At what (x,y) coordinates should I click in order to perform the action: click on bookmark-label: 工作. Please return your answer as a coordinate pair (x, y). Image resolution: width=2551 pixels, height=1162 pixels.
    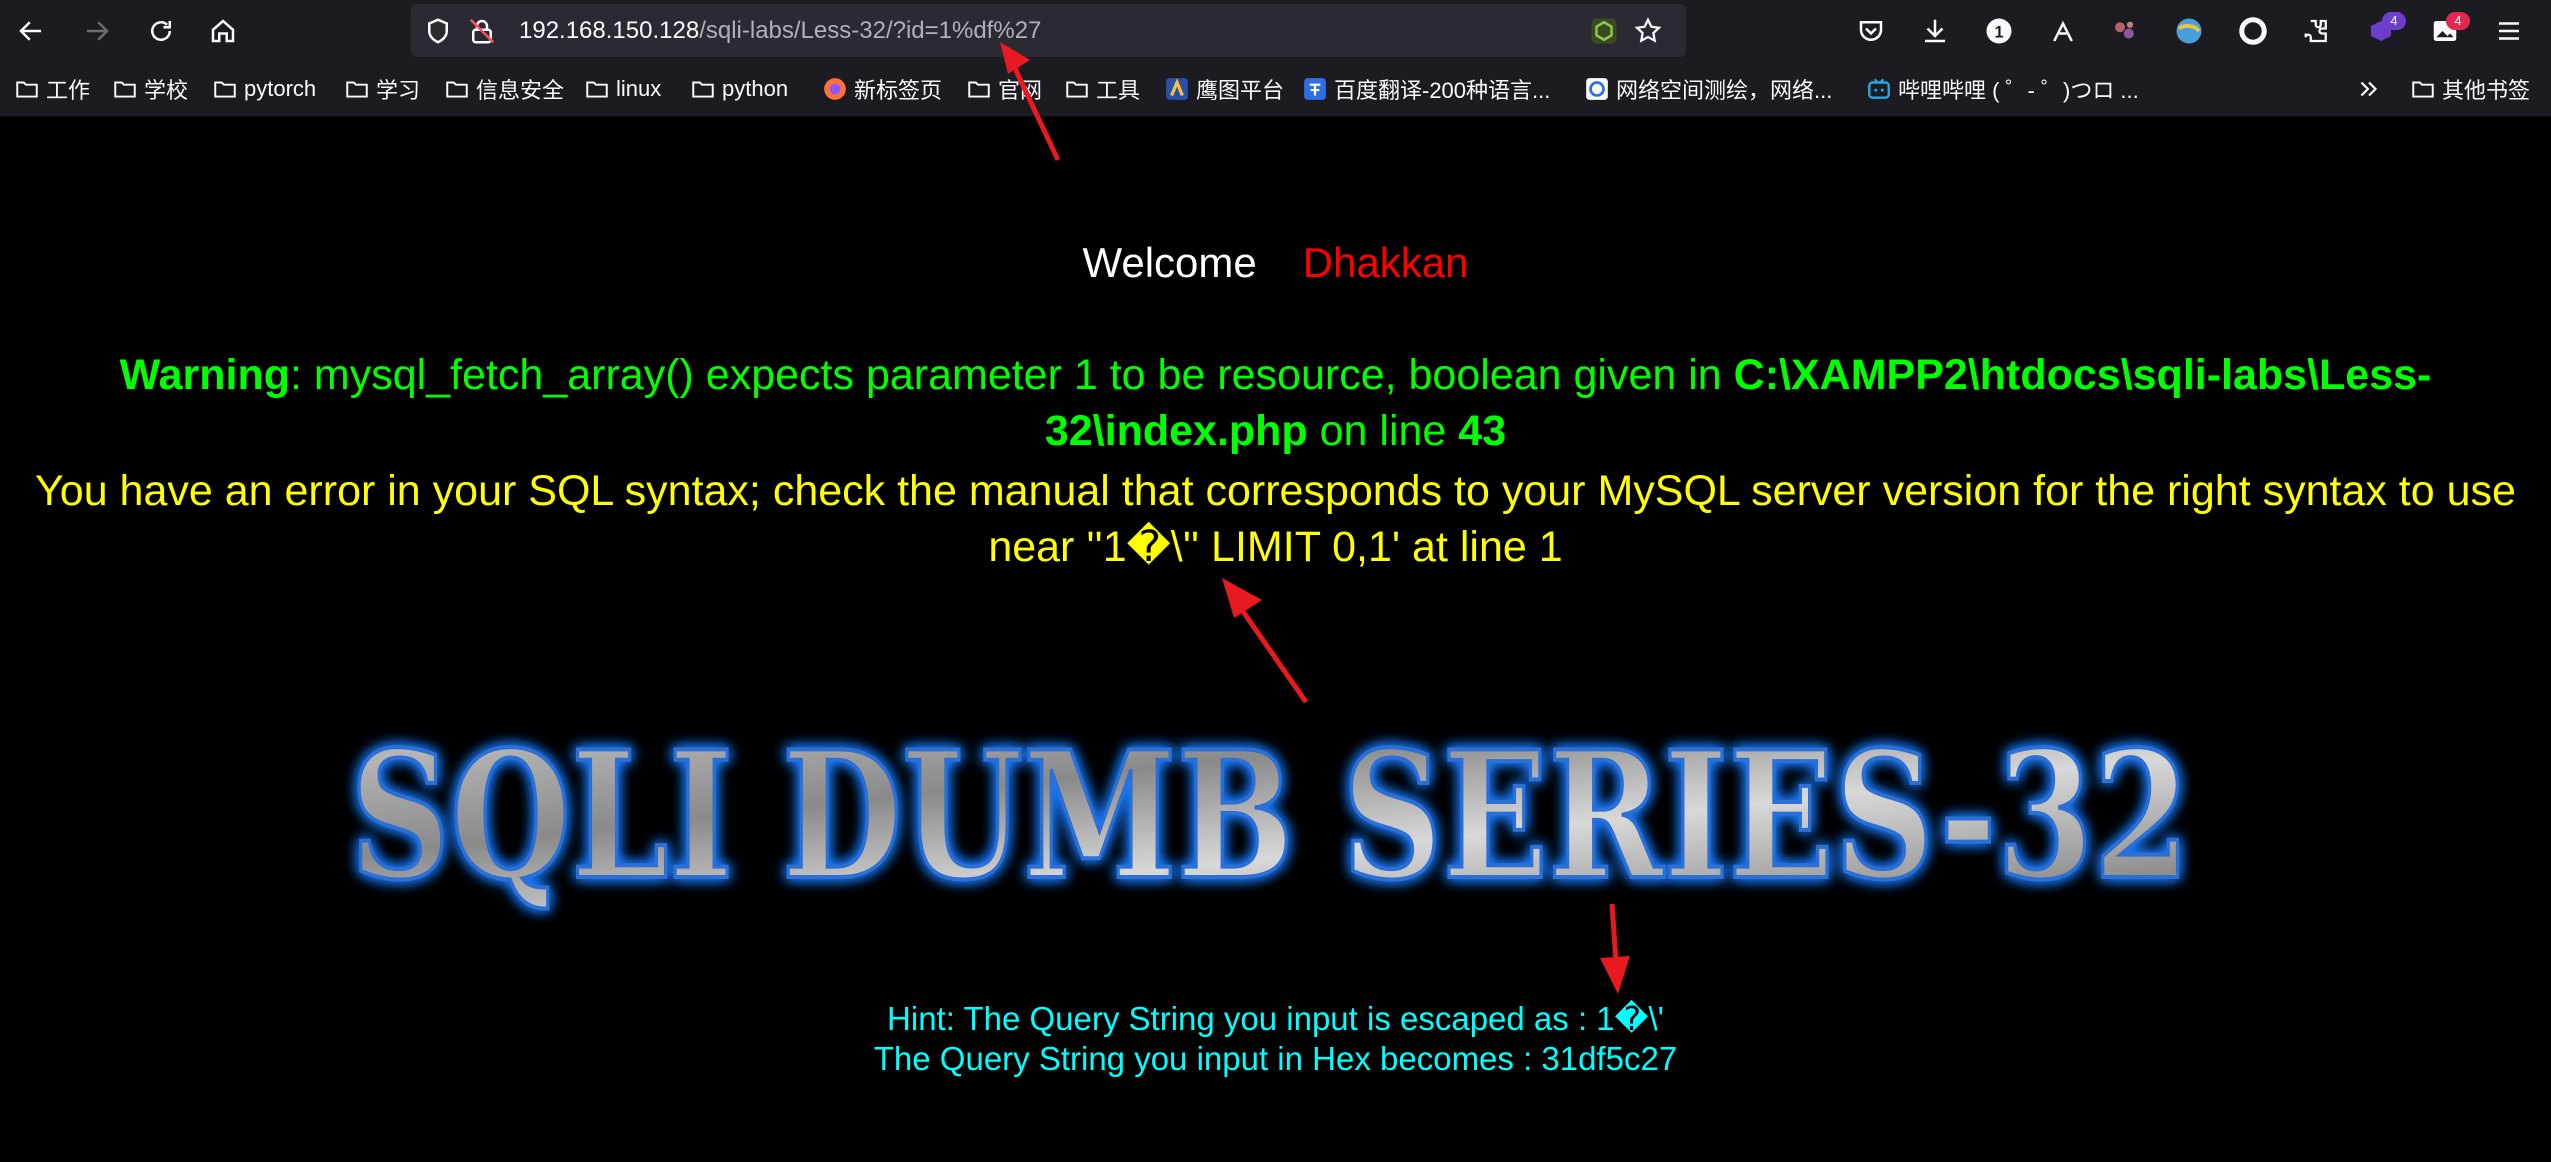
    Looking at the image, I should click on (68, 90).